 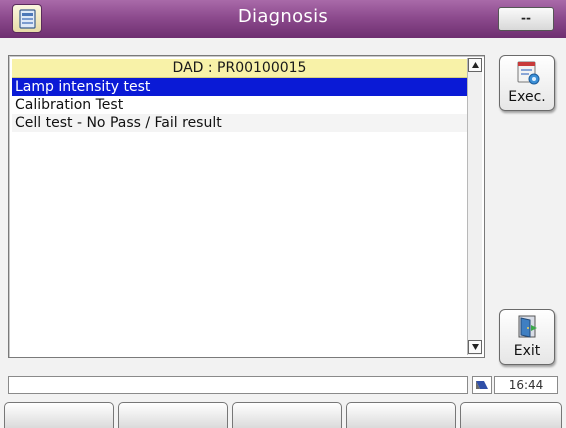 What do you see at coordinates (528, 75) in the screenshot?
I see `execute-icon` at bounding box center [528, 75].